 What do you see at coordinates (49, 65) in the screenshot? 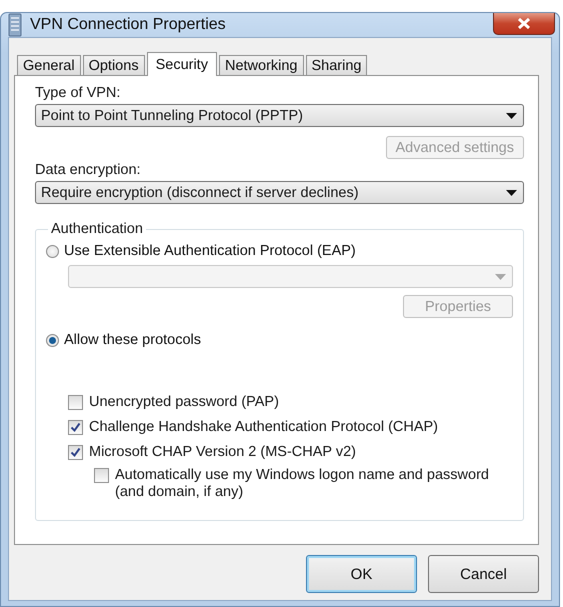
I see `tab: General` at bounding box center [49, 65].